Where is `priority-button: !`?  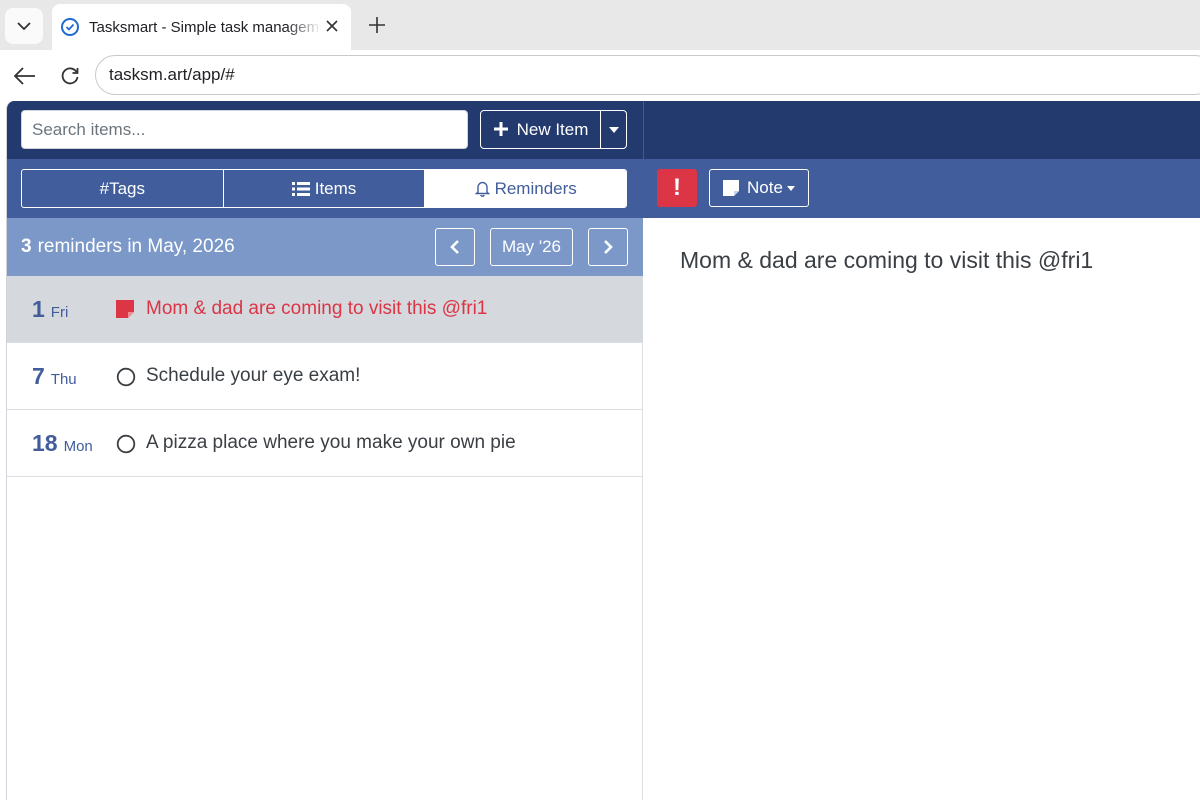 priority-button: ! is located at coordinates (677, 188).